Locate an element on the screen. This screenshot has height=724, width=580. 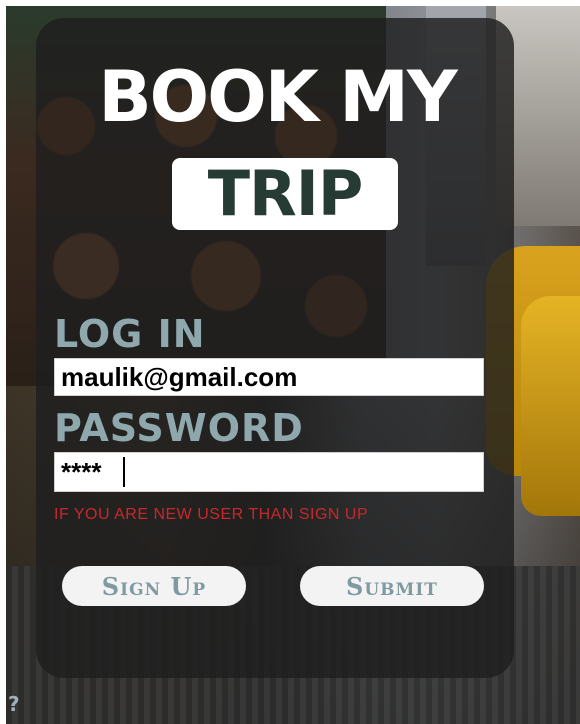
signup-notice: IF YOU ARE NEW USER THAN SIGN UP is located at coordinates (211, 514).